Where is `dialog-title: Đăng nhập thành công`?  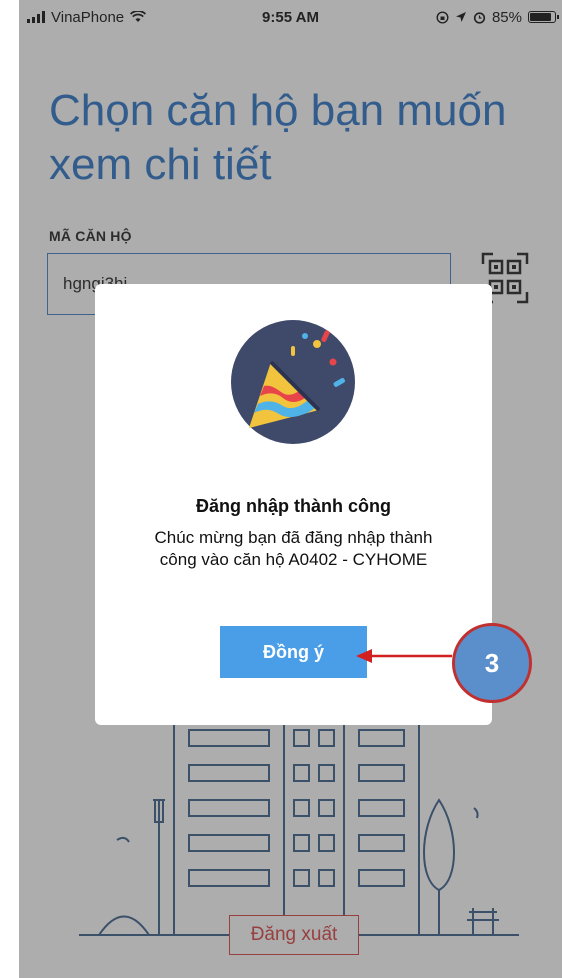
dialog-title: Đăng nhập thành công is located at coordinates (293, 506).